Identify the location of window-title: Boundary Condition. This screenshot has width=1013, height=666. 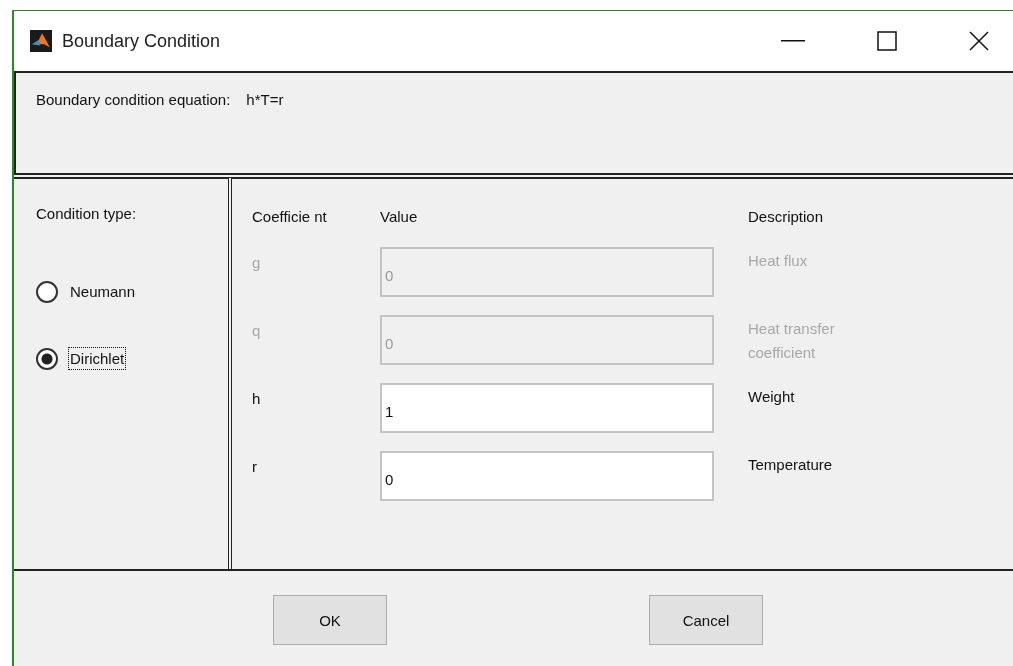
(141, 41).